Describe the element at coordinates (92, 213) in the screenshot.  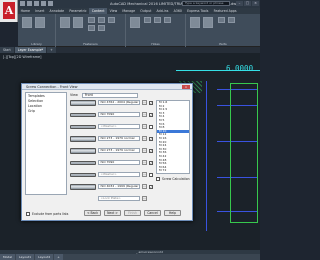
I see `back-button: < Back` at that location.